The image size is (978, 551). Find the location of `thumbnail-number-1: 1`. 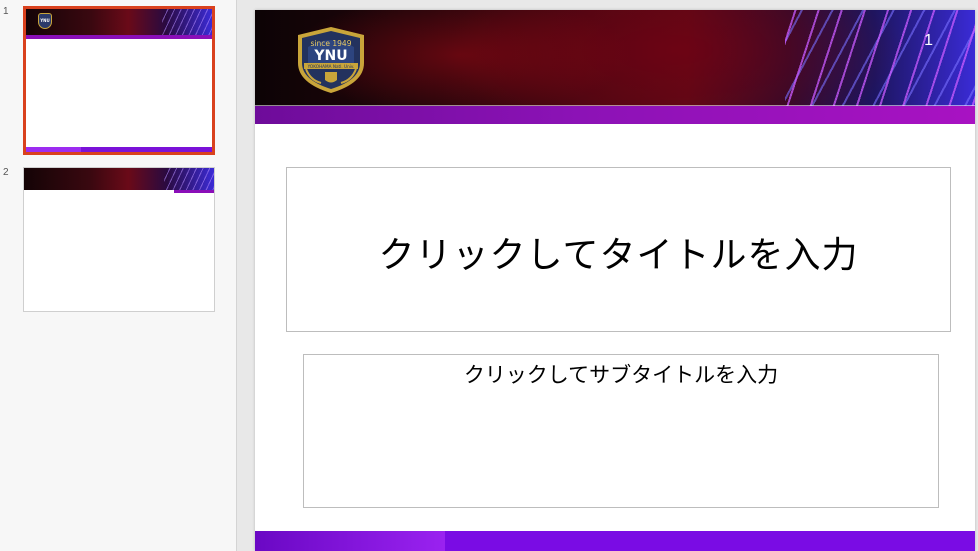

thumbnail-number-1: 1 is located at coordinates (6, 11).